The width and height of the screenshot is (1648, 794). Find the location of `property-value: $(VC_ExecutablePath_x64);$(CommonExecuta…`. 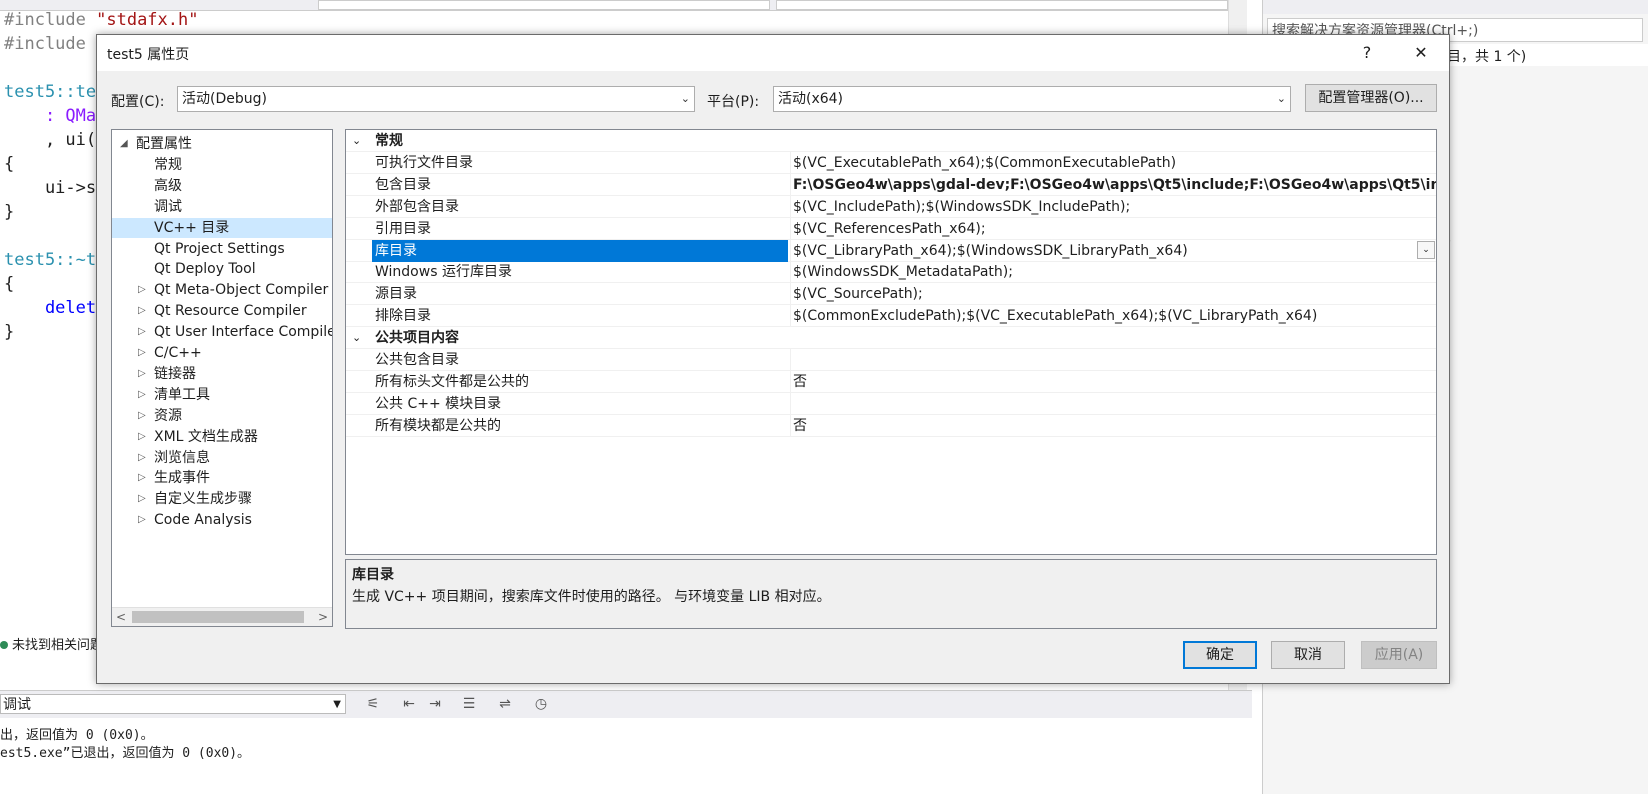

property-value: $(VC_ExecutablePath_x64);$(CommonExecuta… is located at coordinates (1113, 162).